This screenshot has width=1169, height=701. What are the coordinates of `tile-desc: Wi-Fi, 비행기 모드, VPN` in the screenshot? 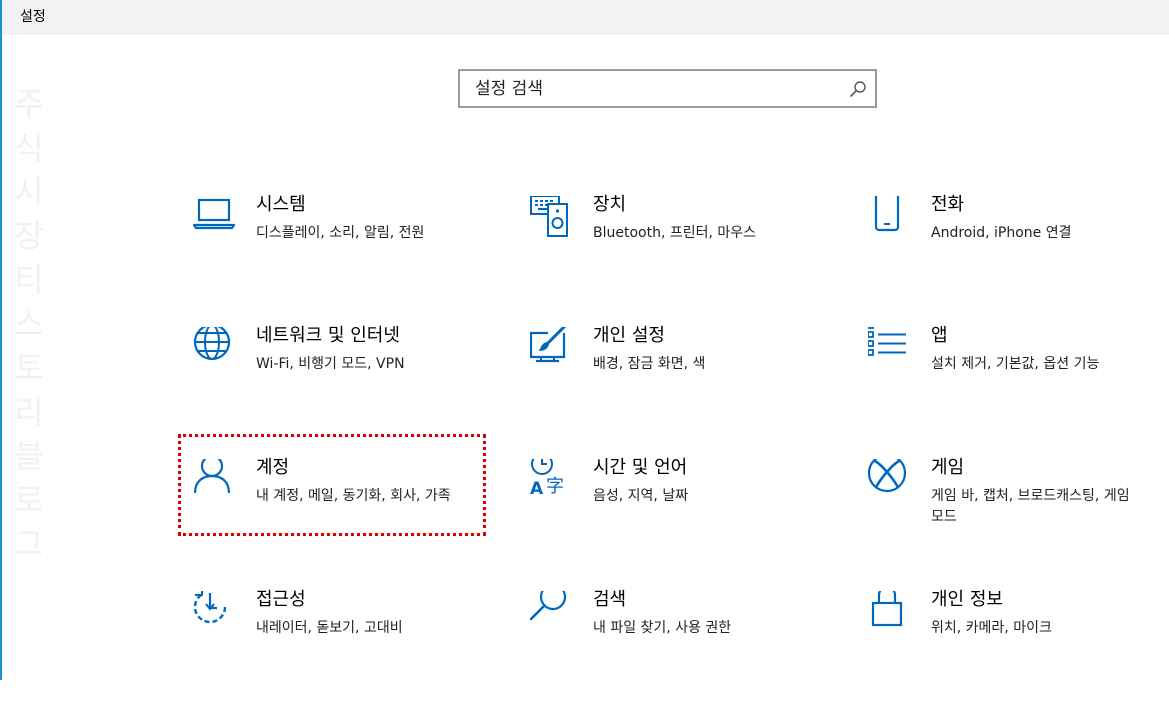 It's located at (330, 364).